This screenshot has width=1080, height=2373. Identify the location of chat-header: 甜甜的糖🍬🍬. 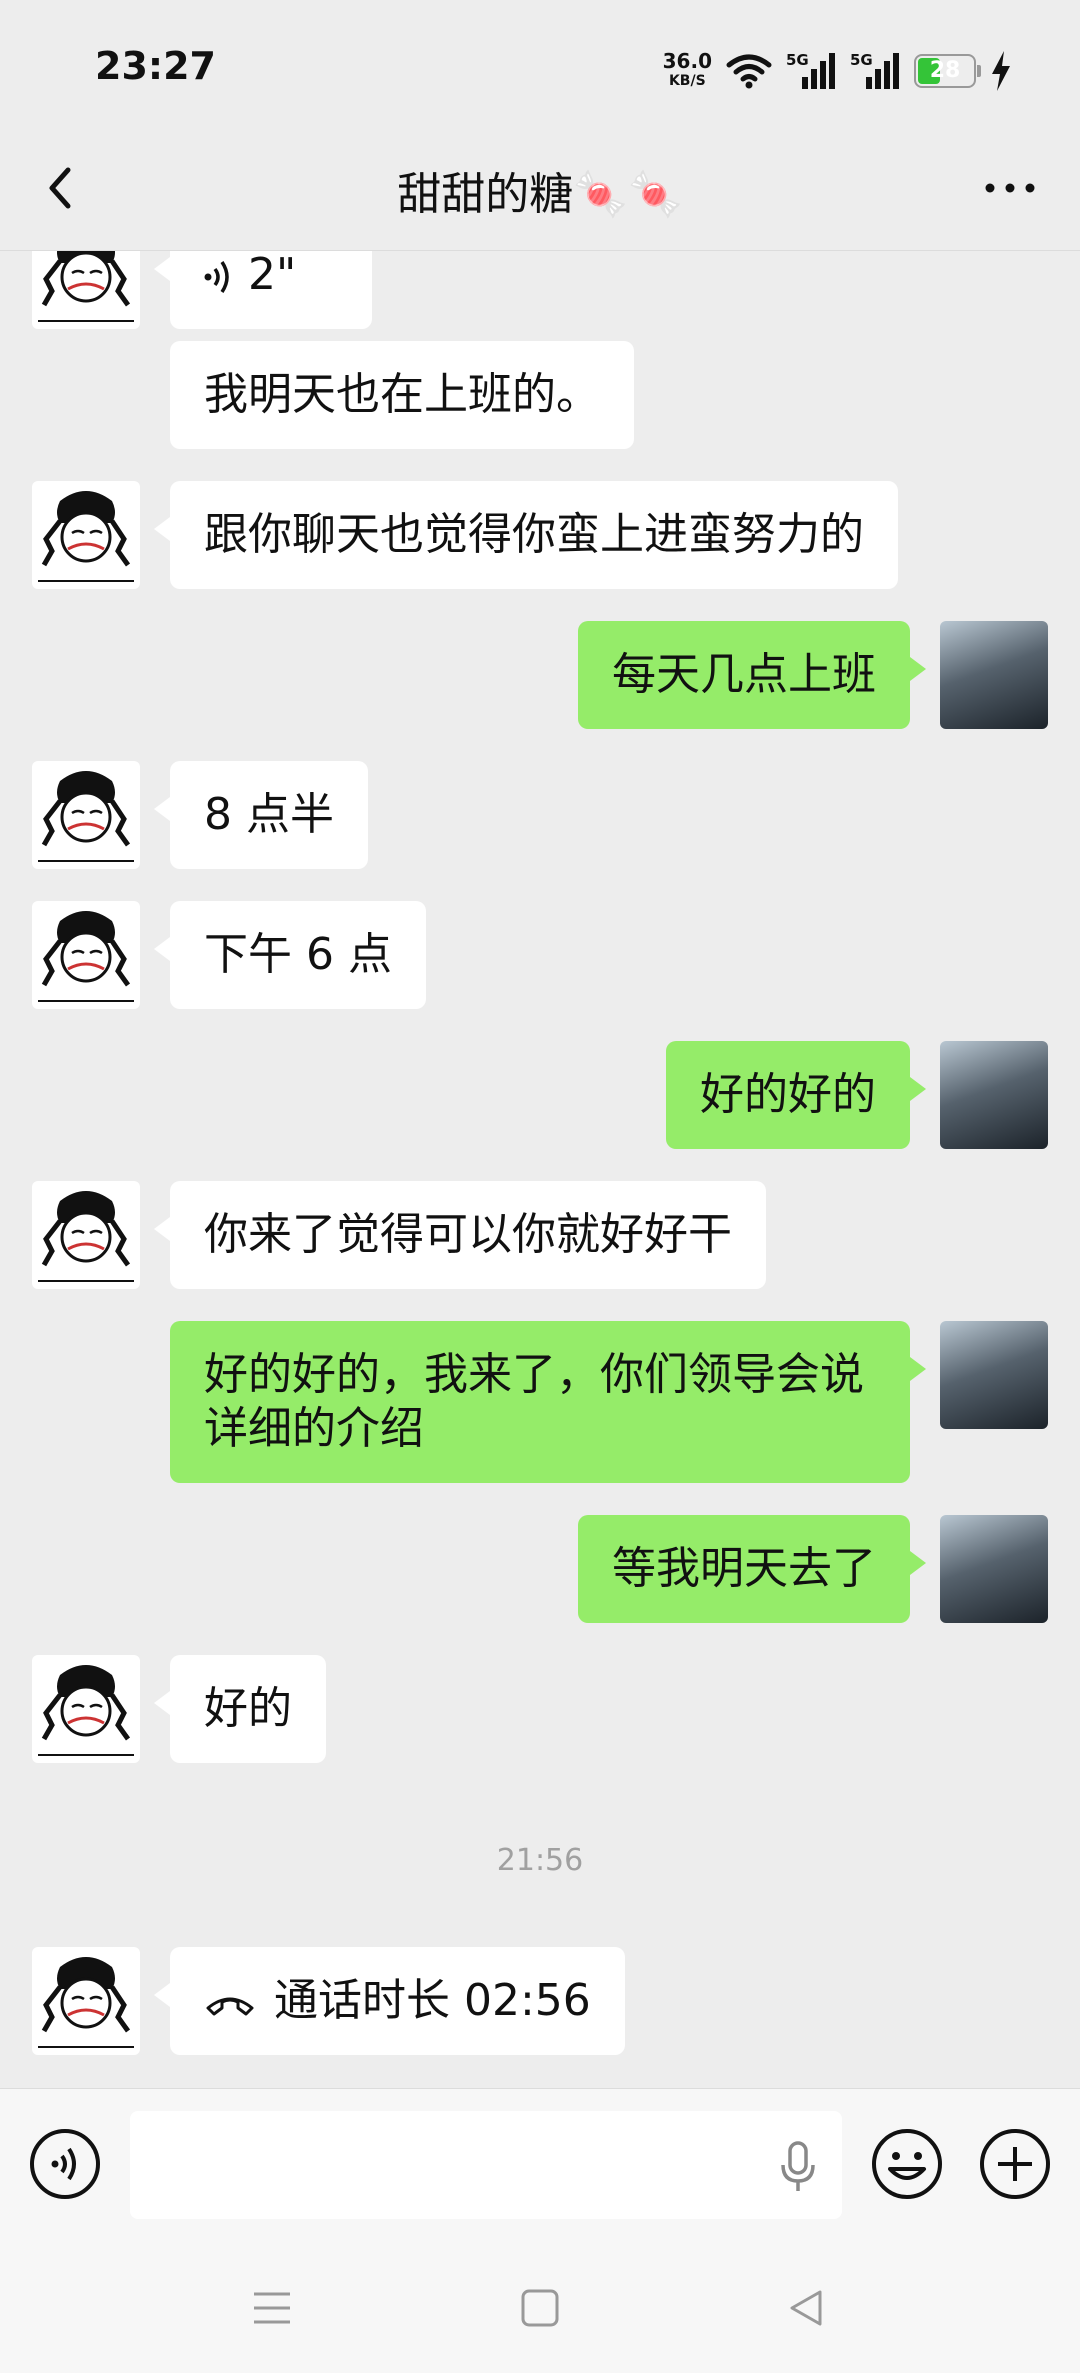
(540, 185).